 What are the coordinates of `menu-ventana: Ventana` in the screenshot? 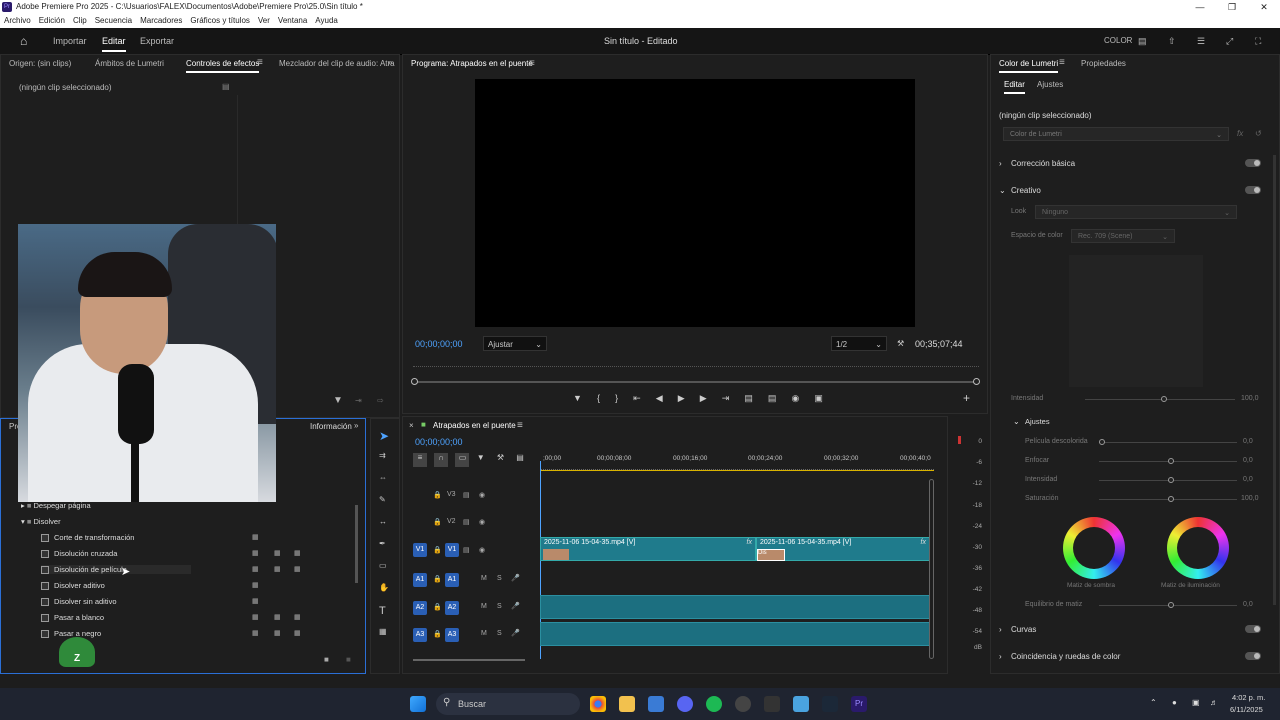 It's located at (292, 21).